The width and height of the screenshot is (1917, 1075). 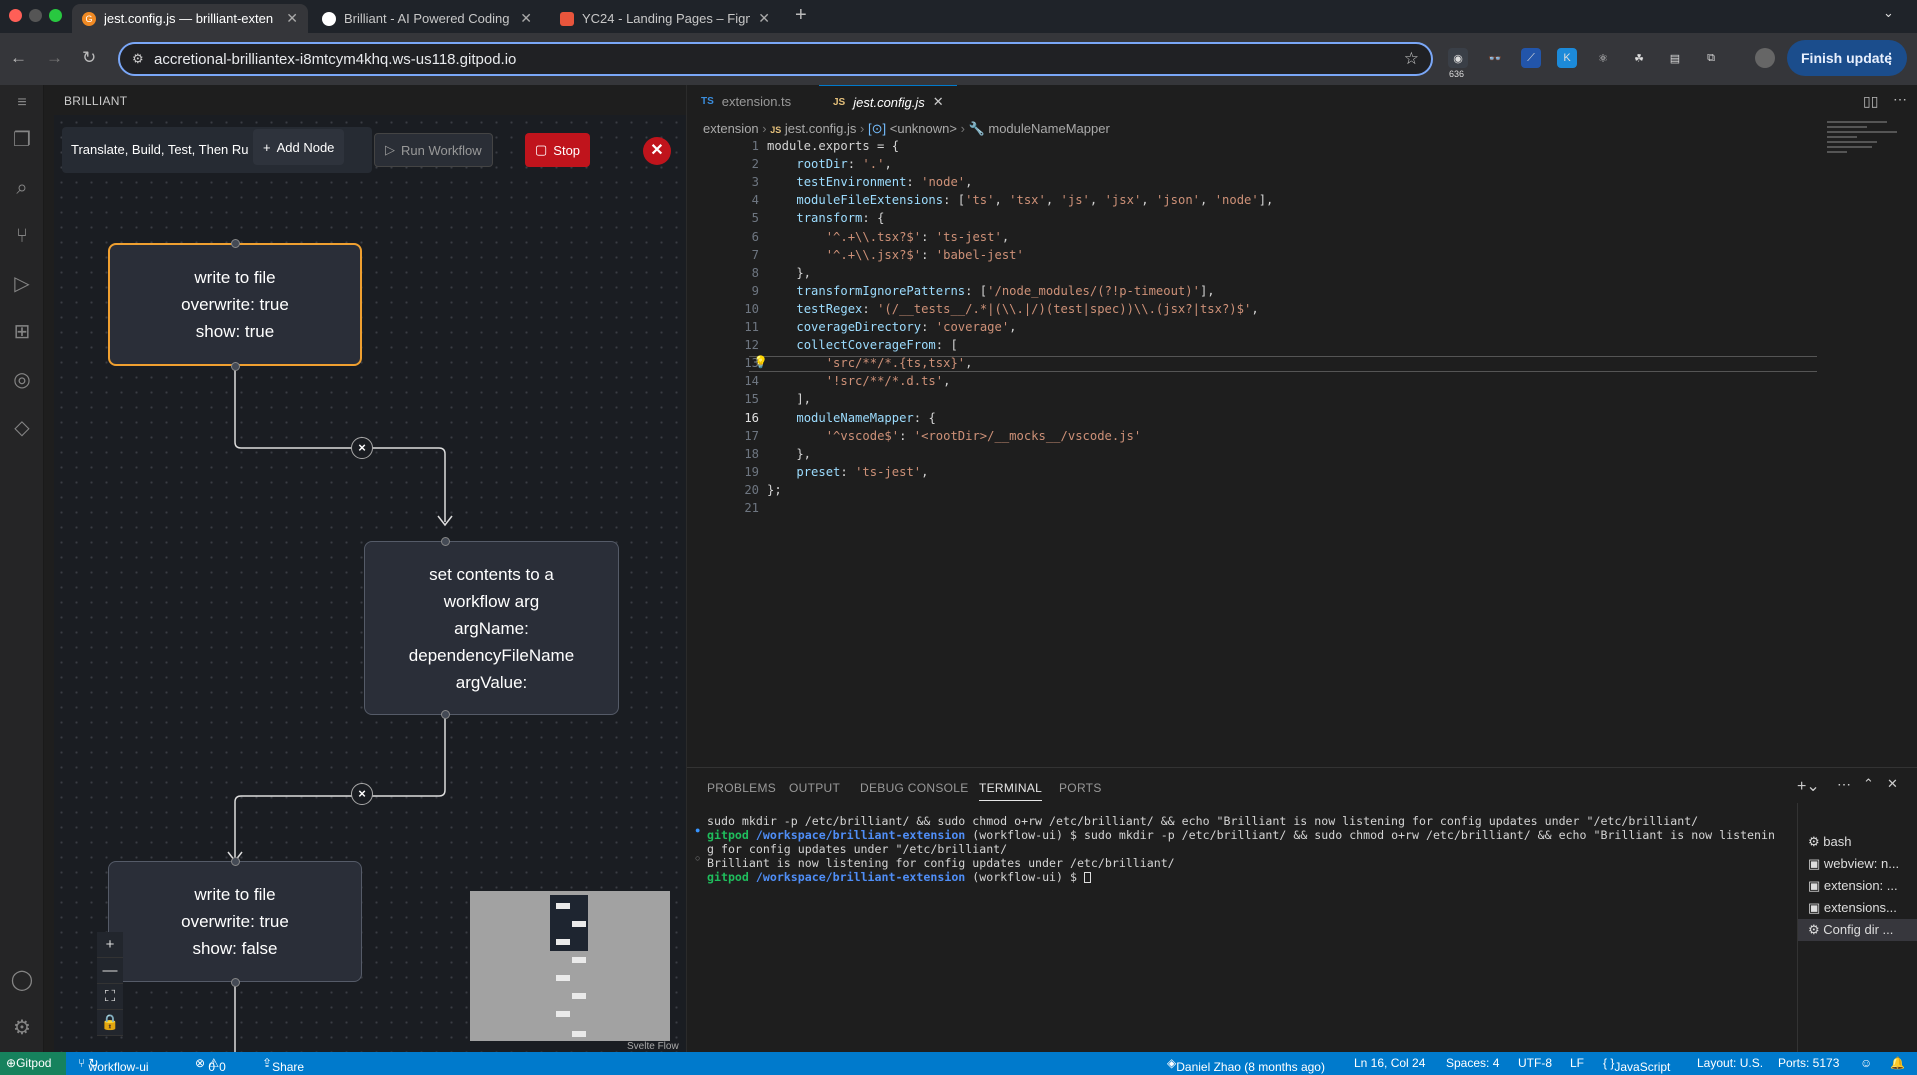 I want to click on extension-icon: ⟋, so click(x=1531, y=58).